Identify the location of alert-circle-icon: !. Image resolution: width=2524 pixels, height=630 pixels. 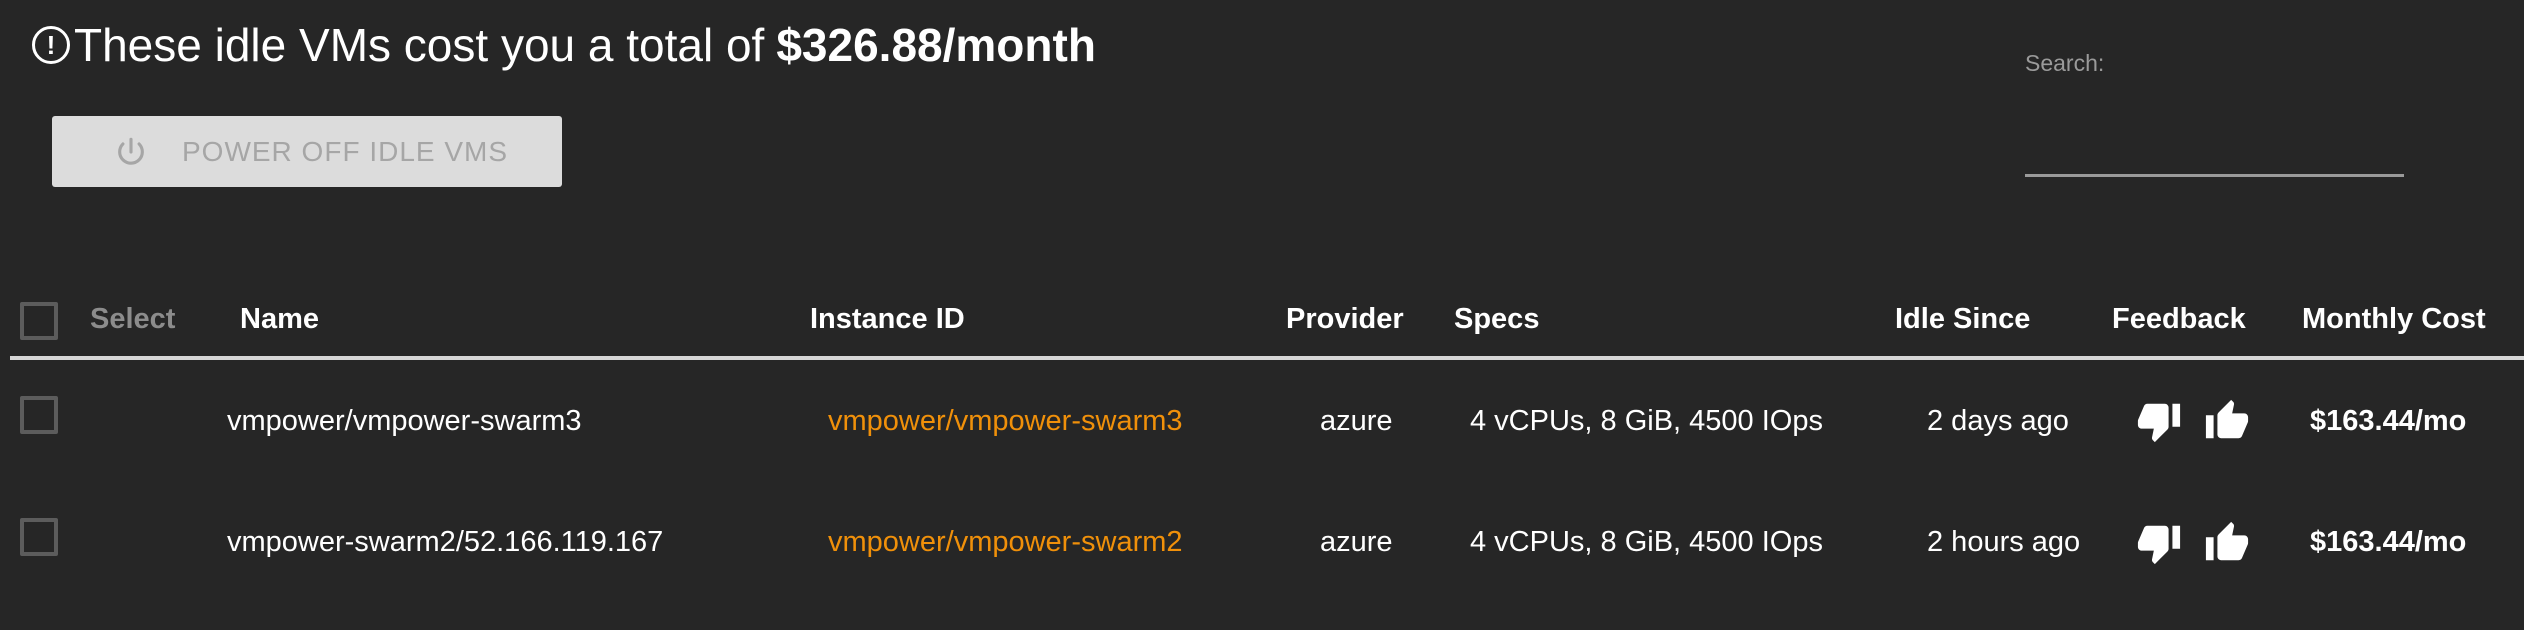
(51, 45).